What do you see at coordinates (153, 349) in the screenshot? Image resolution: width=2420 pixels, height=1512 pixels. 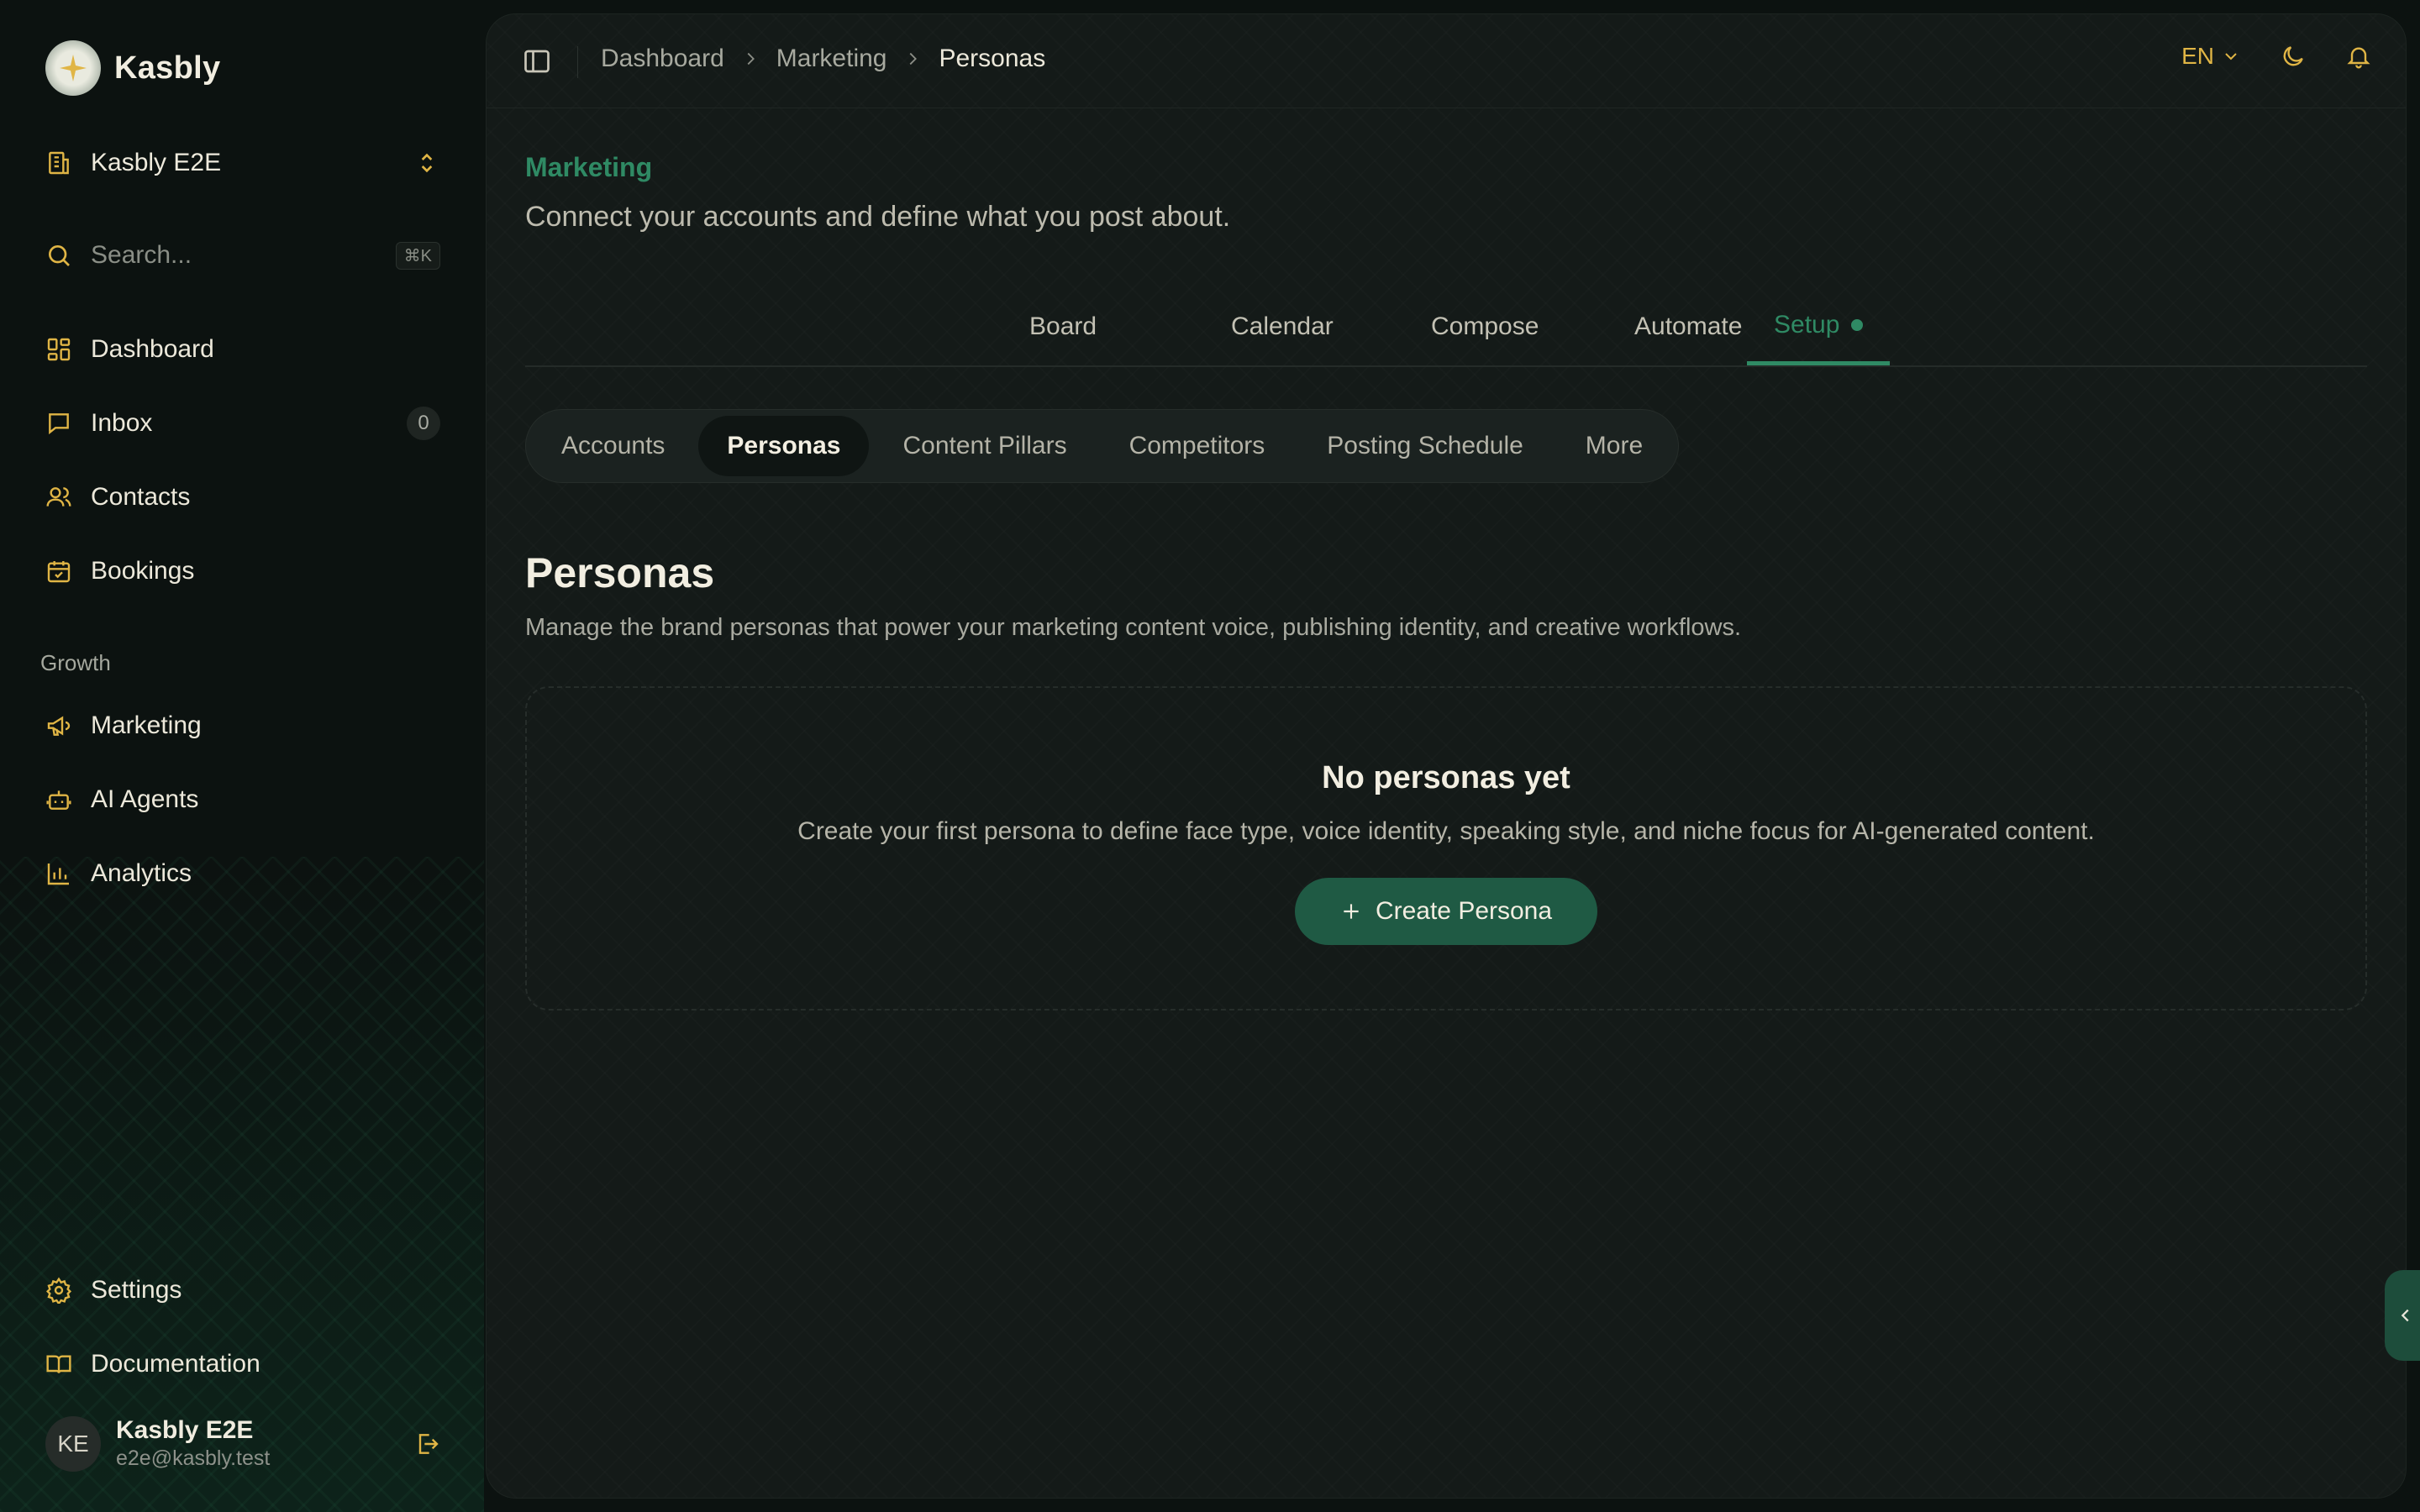 I see `sidebar-item-label: Dashboard` at bounding box center [153, 349].